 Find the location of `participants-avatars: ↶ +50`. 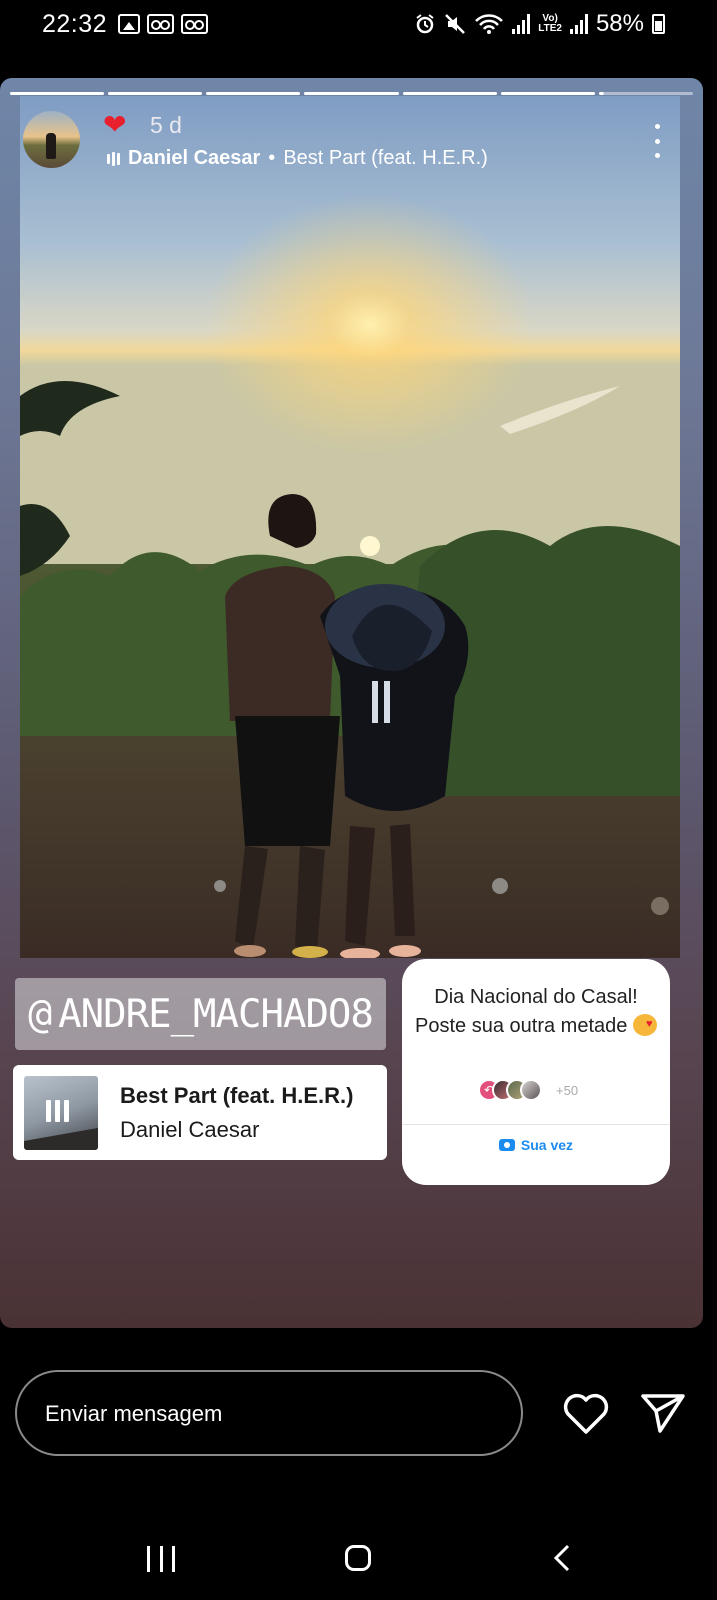

participants-avatars: ↶ +50 is located at coordinates (528, 1090).